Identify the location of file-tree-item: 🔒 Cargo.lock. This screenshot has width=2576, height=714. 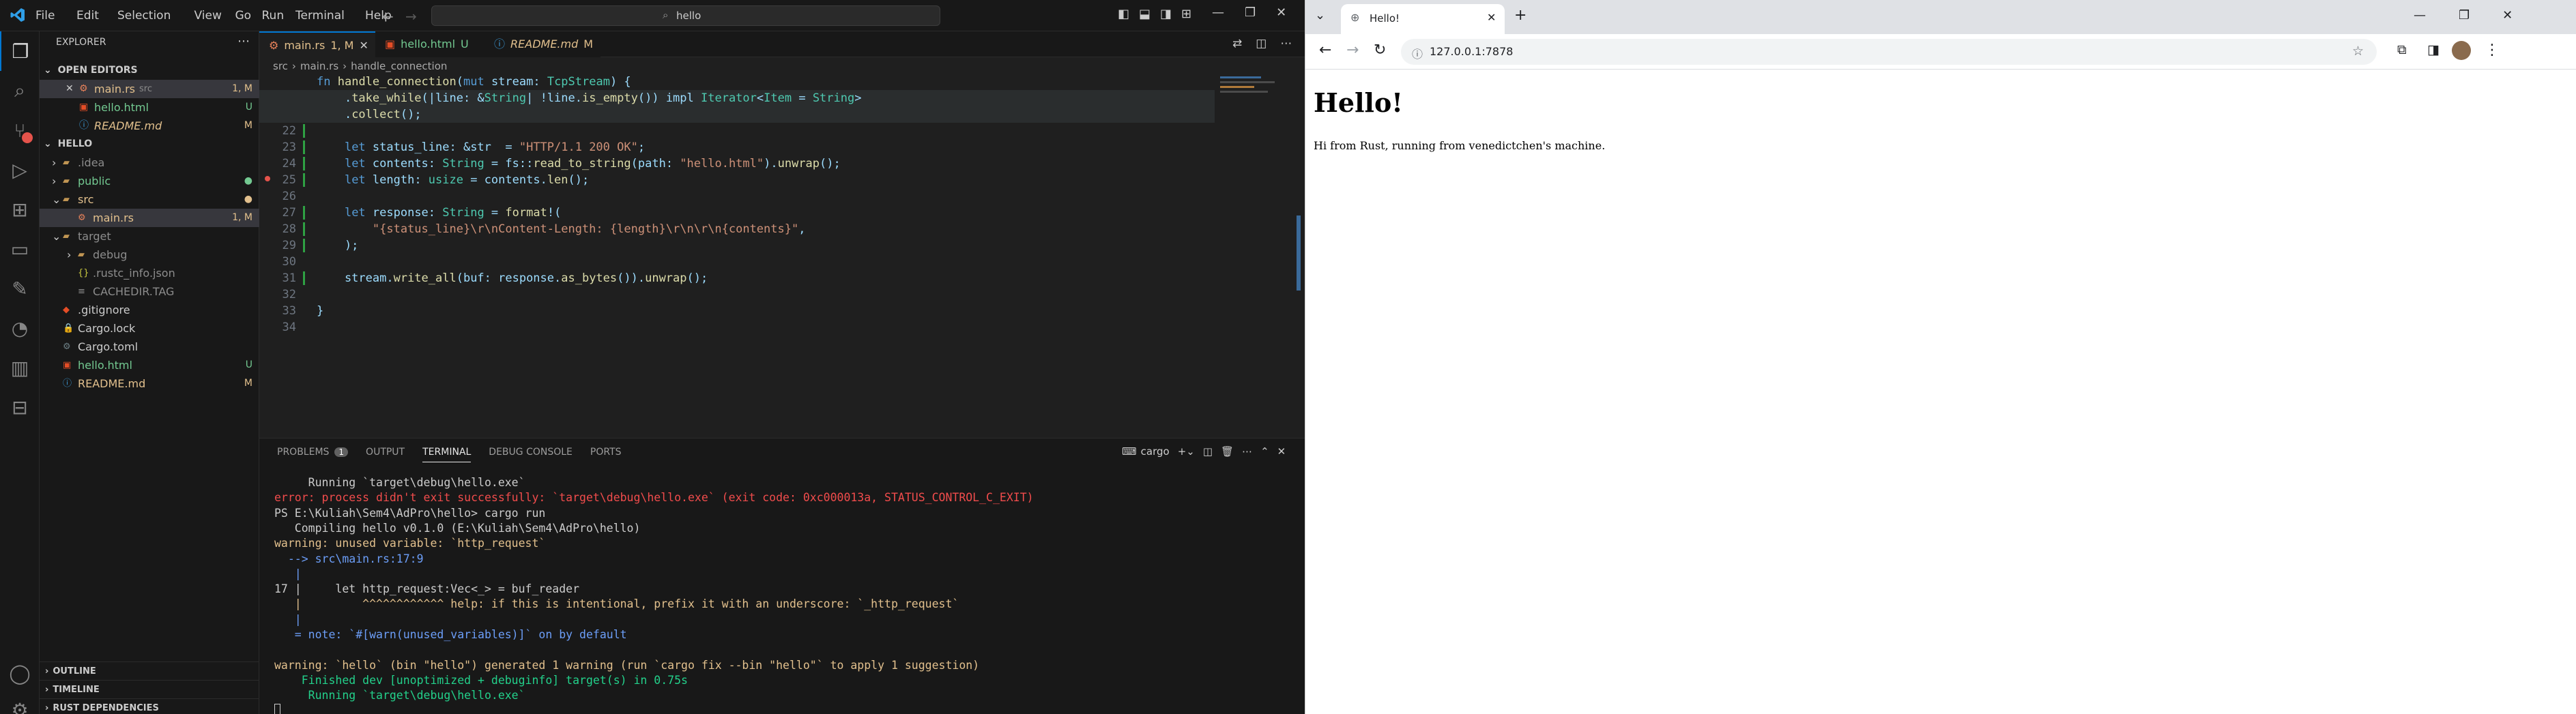
(149, 328).